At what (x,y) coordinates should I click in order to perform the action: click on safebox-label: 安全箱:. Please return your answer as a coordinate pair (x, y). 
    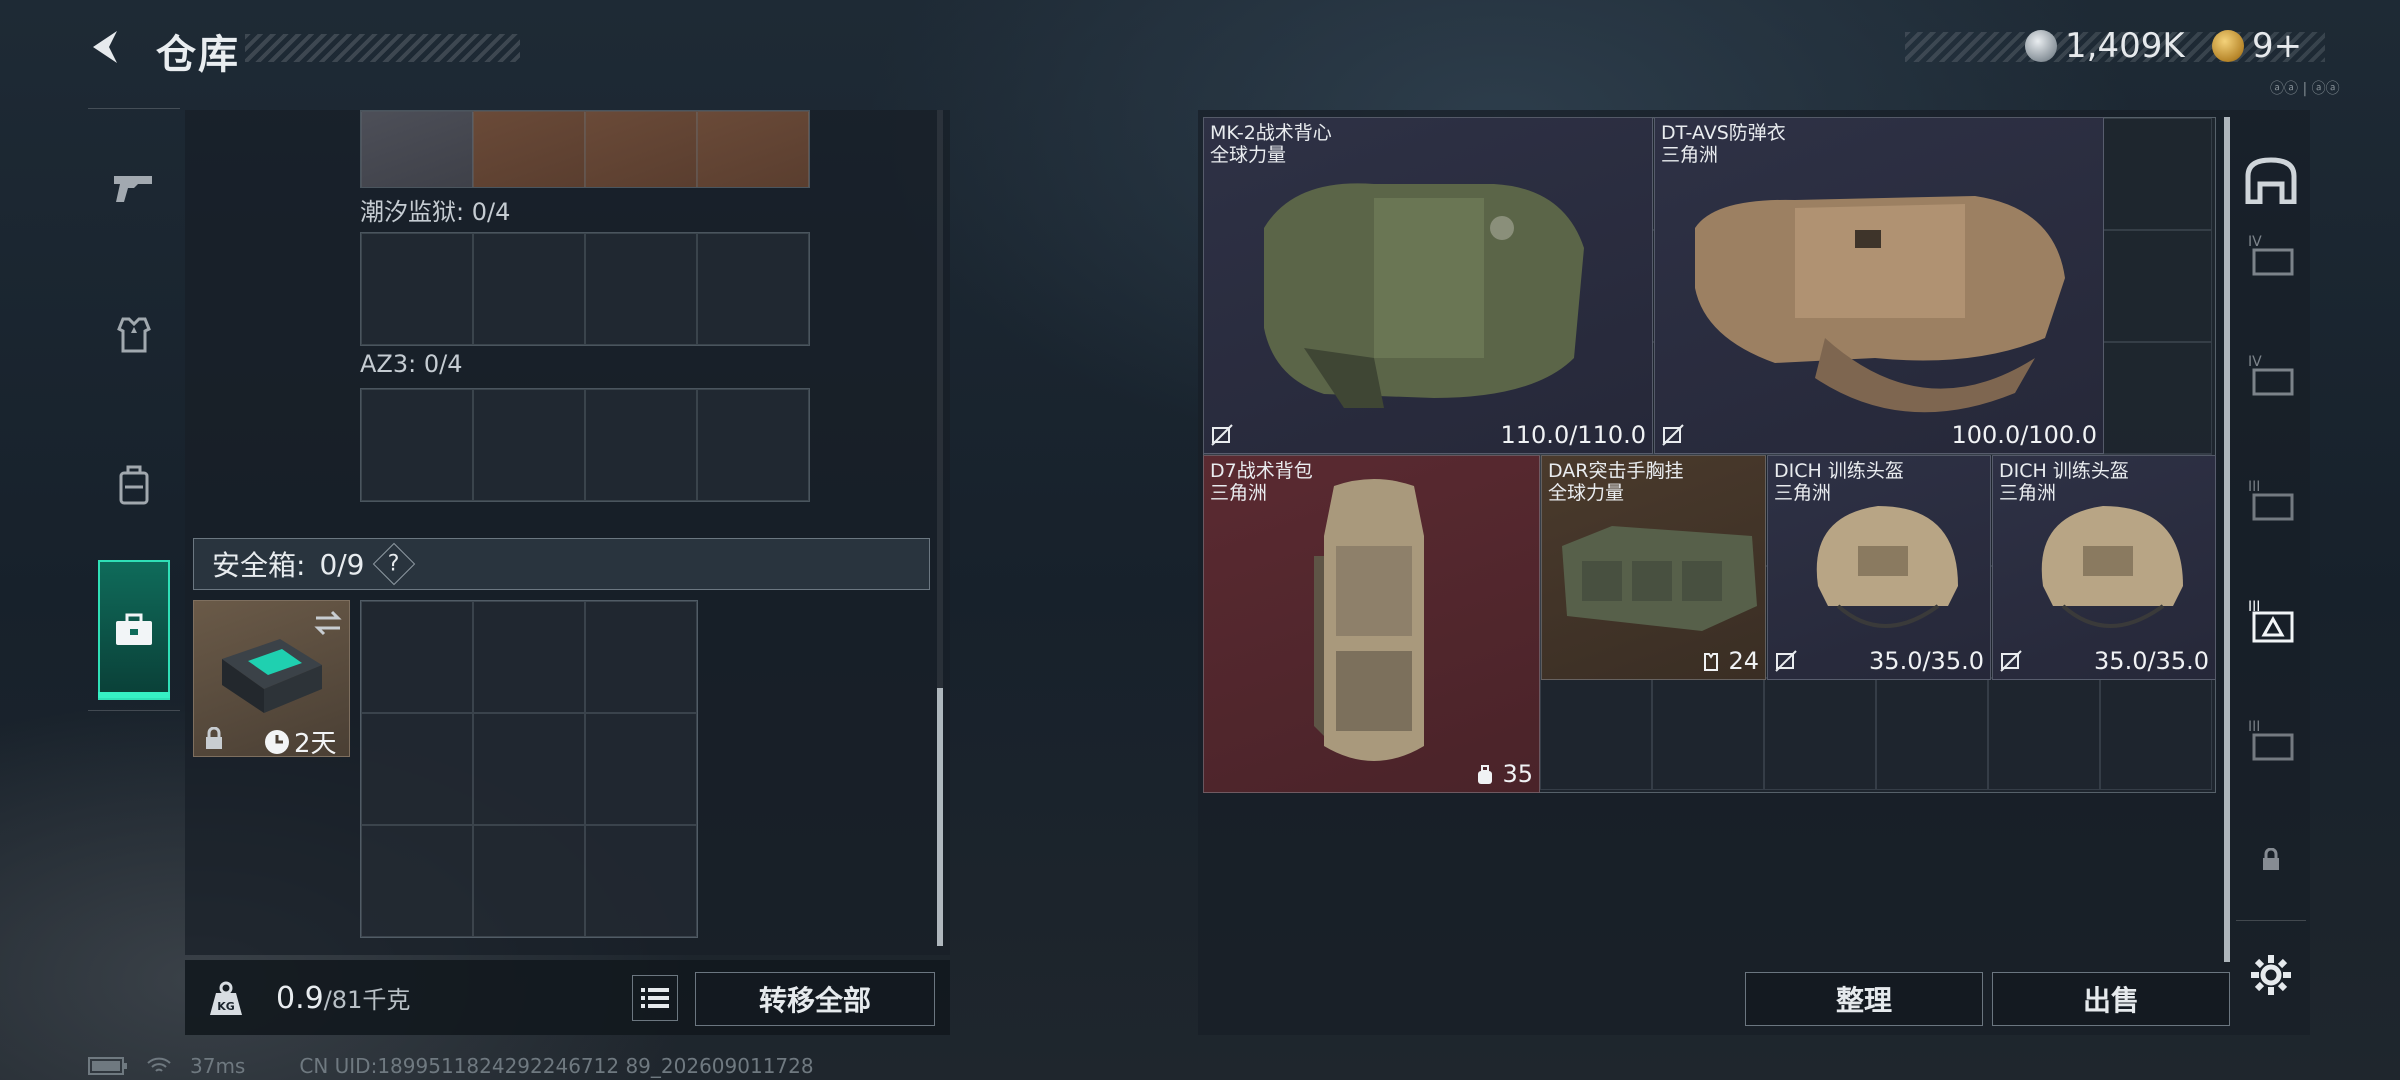
    Looking at the image, I should click on (259, 565).